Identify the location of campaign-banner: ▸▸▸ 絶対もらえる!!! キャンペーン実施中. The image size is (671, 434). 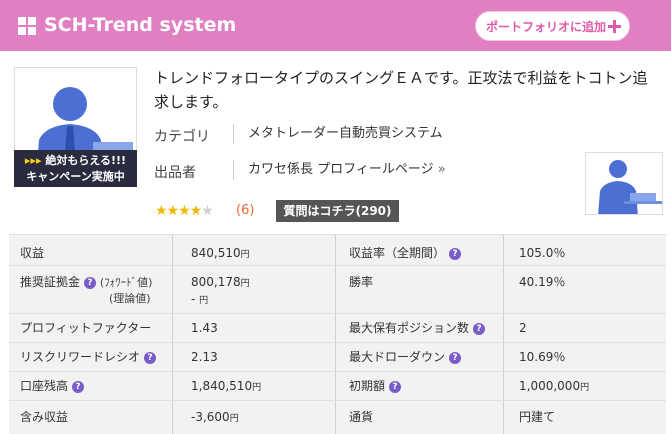
(75, 168).